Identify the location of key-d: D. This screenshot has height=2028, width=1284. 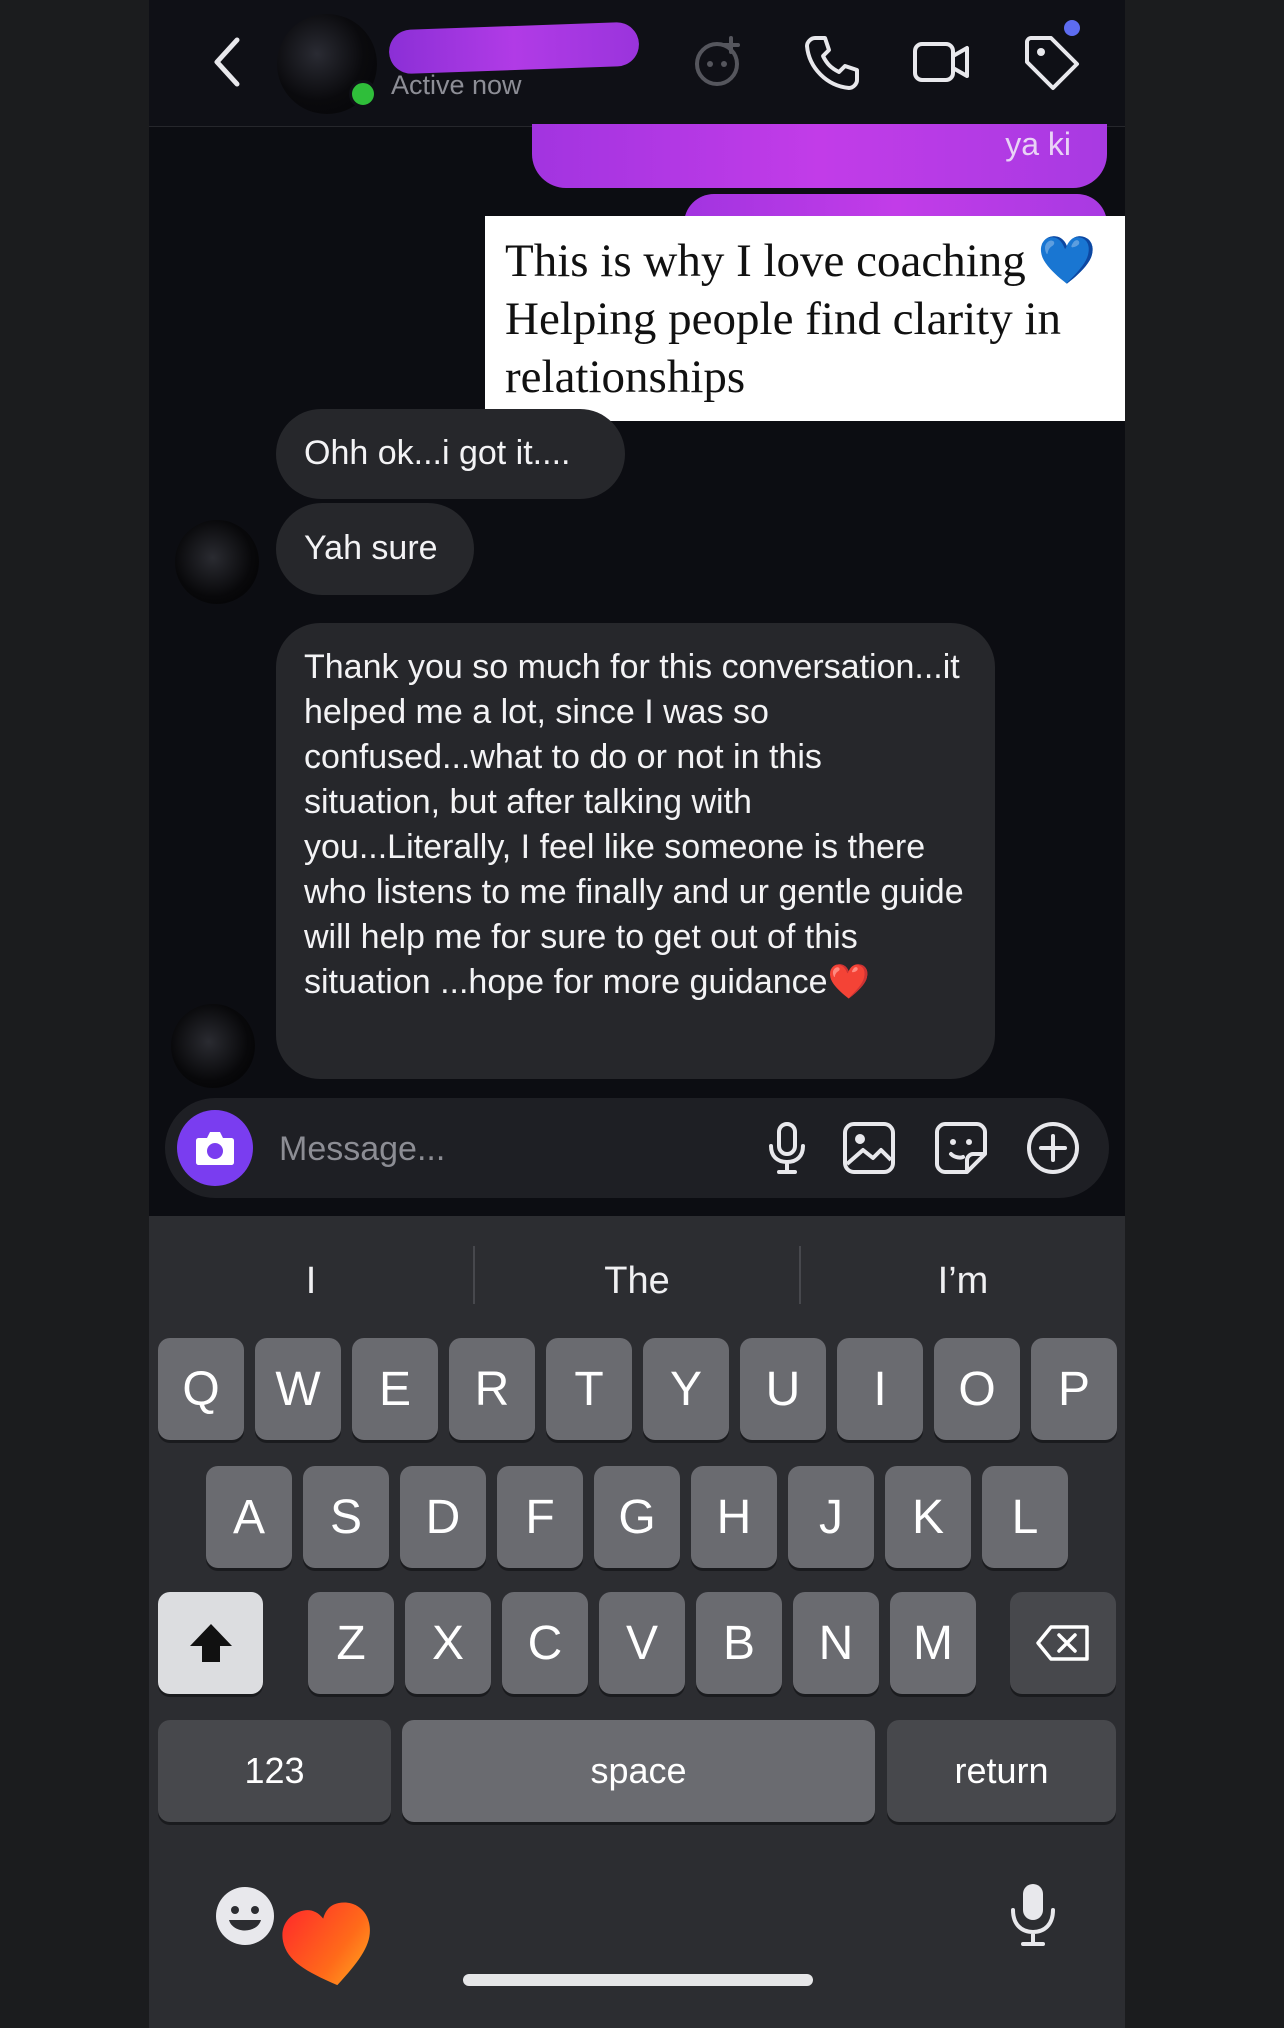
(443, 1517).